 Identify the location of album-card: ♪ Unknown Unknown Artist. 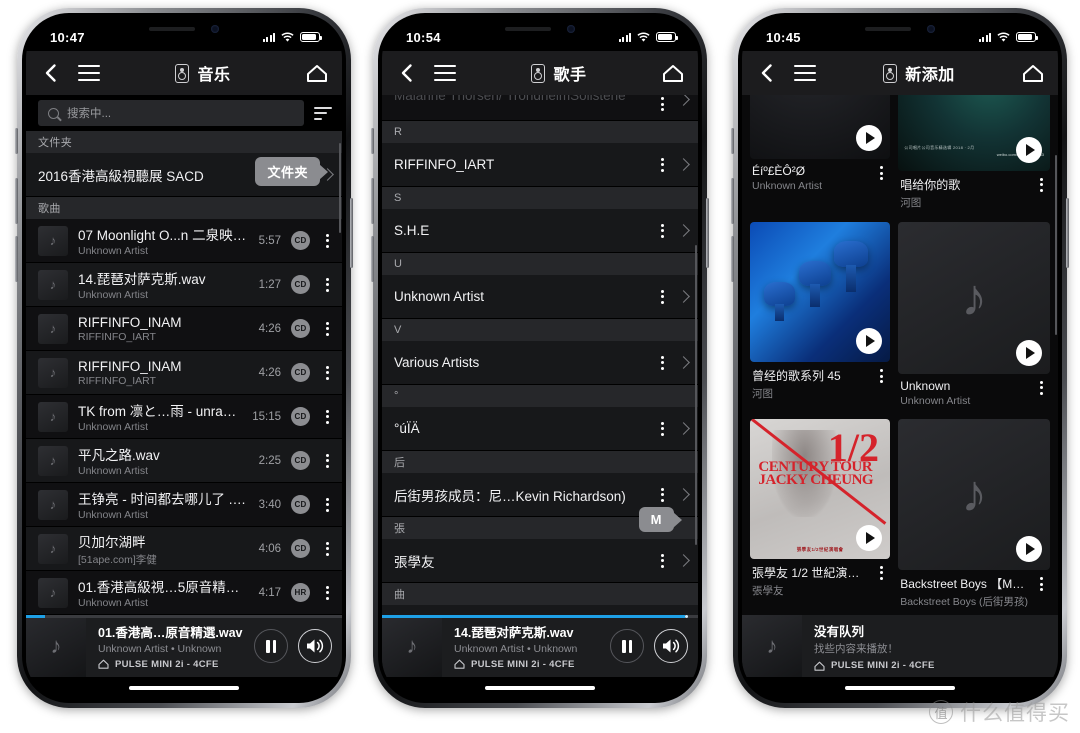
(974, 316).